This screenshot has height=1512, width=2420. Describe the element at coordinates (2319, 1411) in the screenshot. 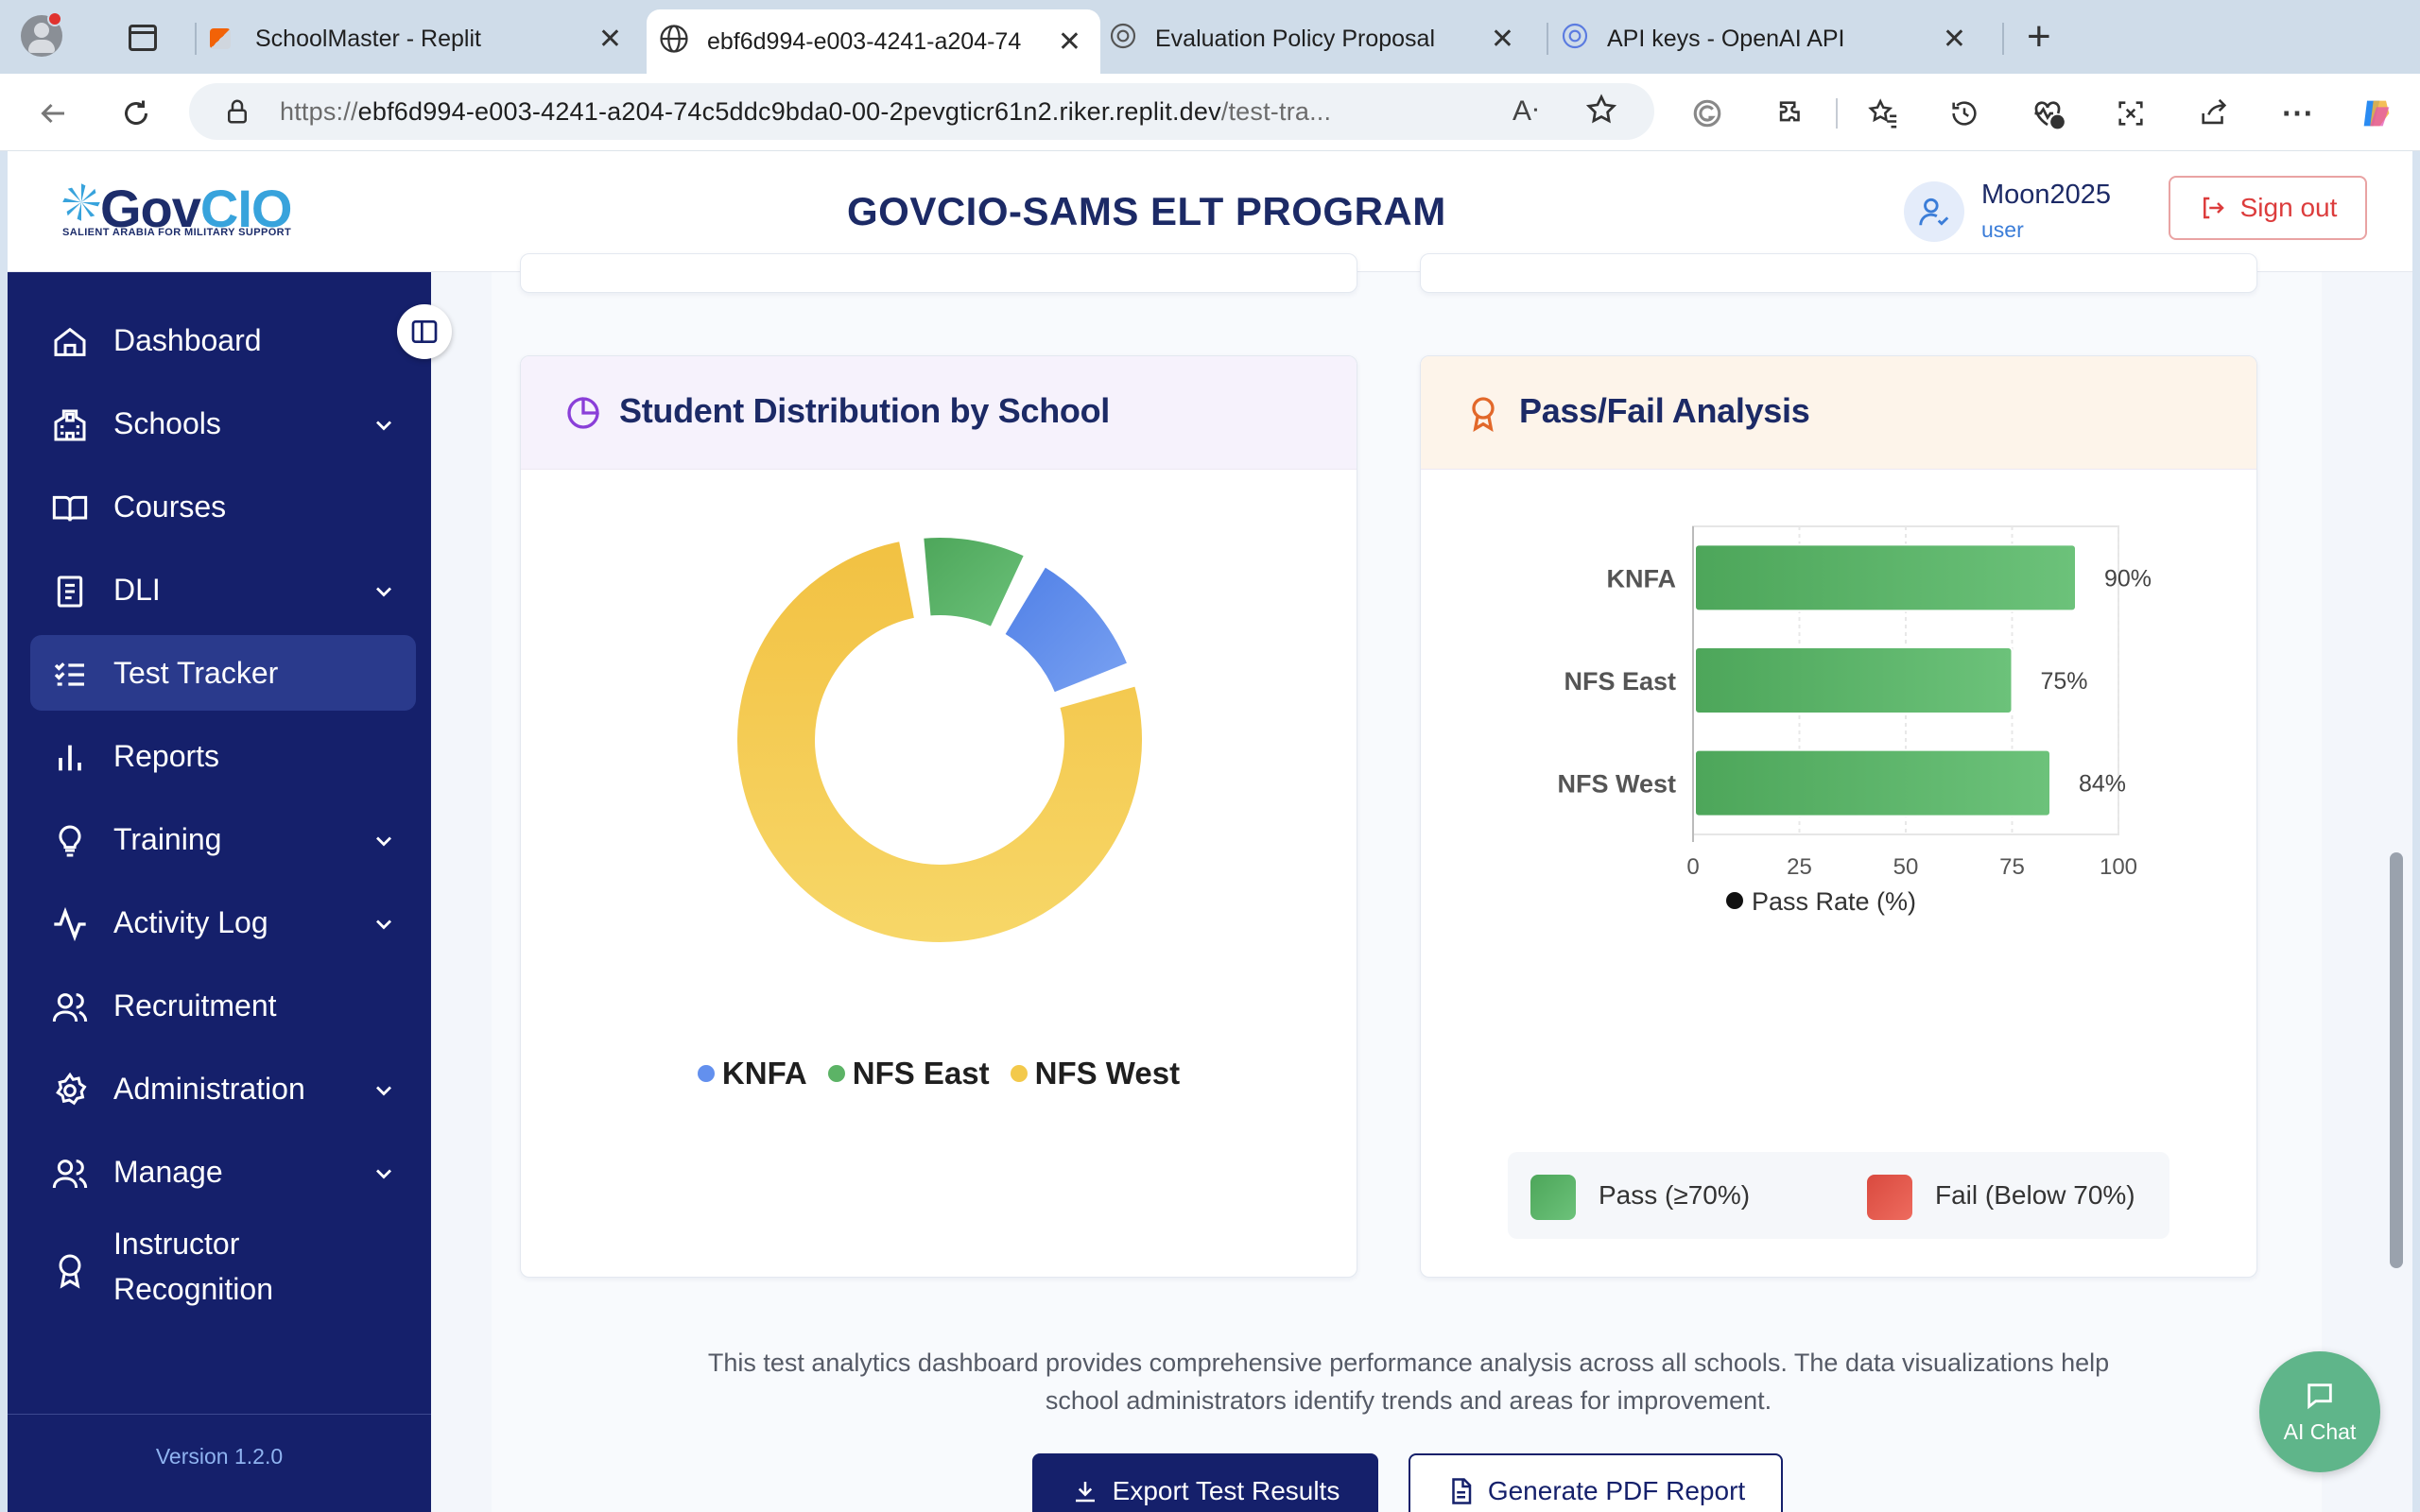

I see `ai-chat-button: AI Chat` at that location.